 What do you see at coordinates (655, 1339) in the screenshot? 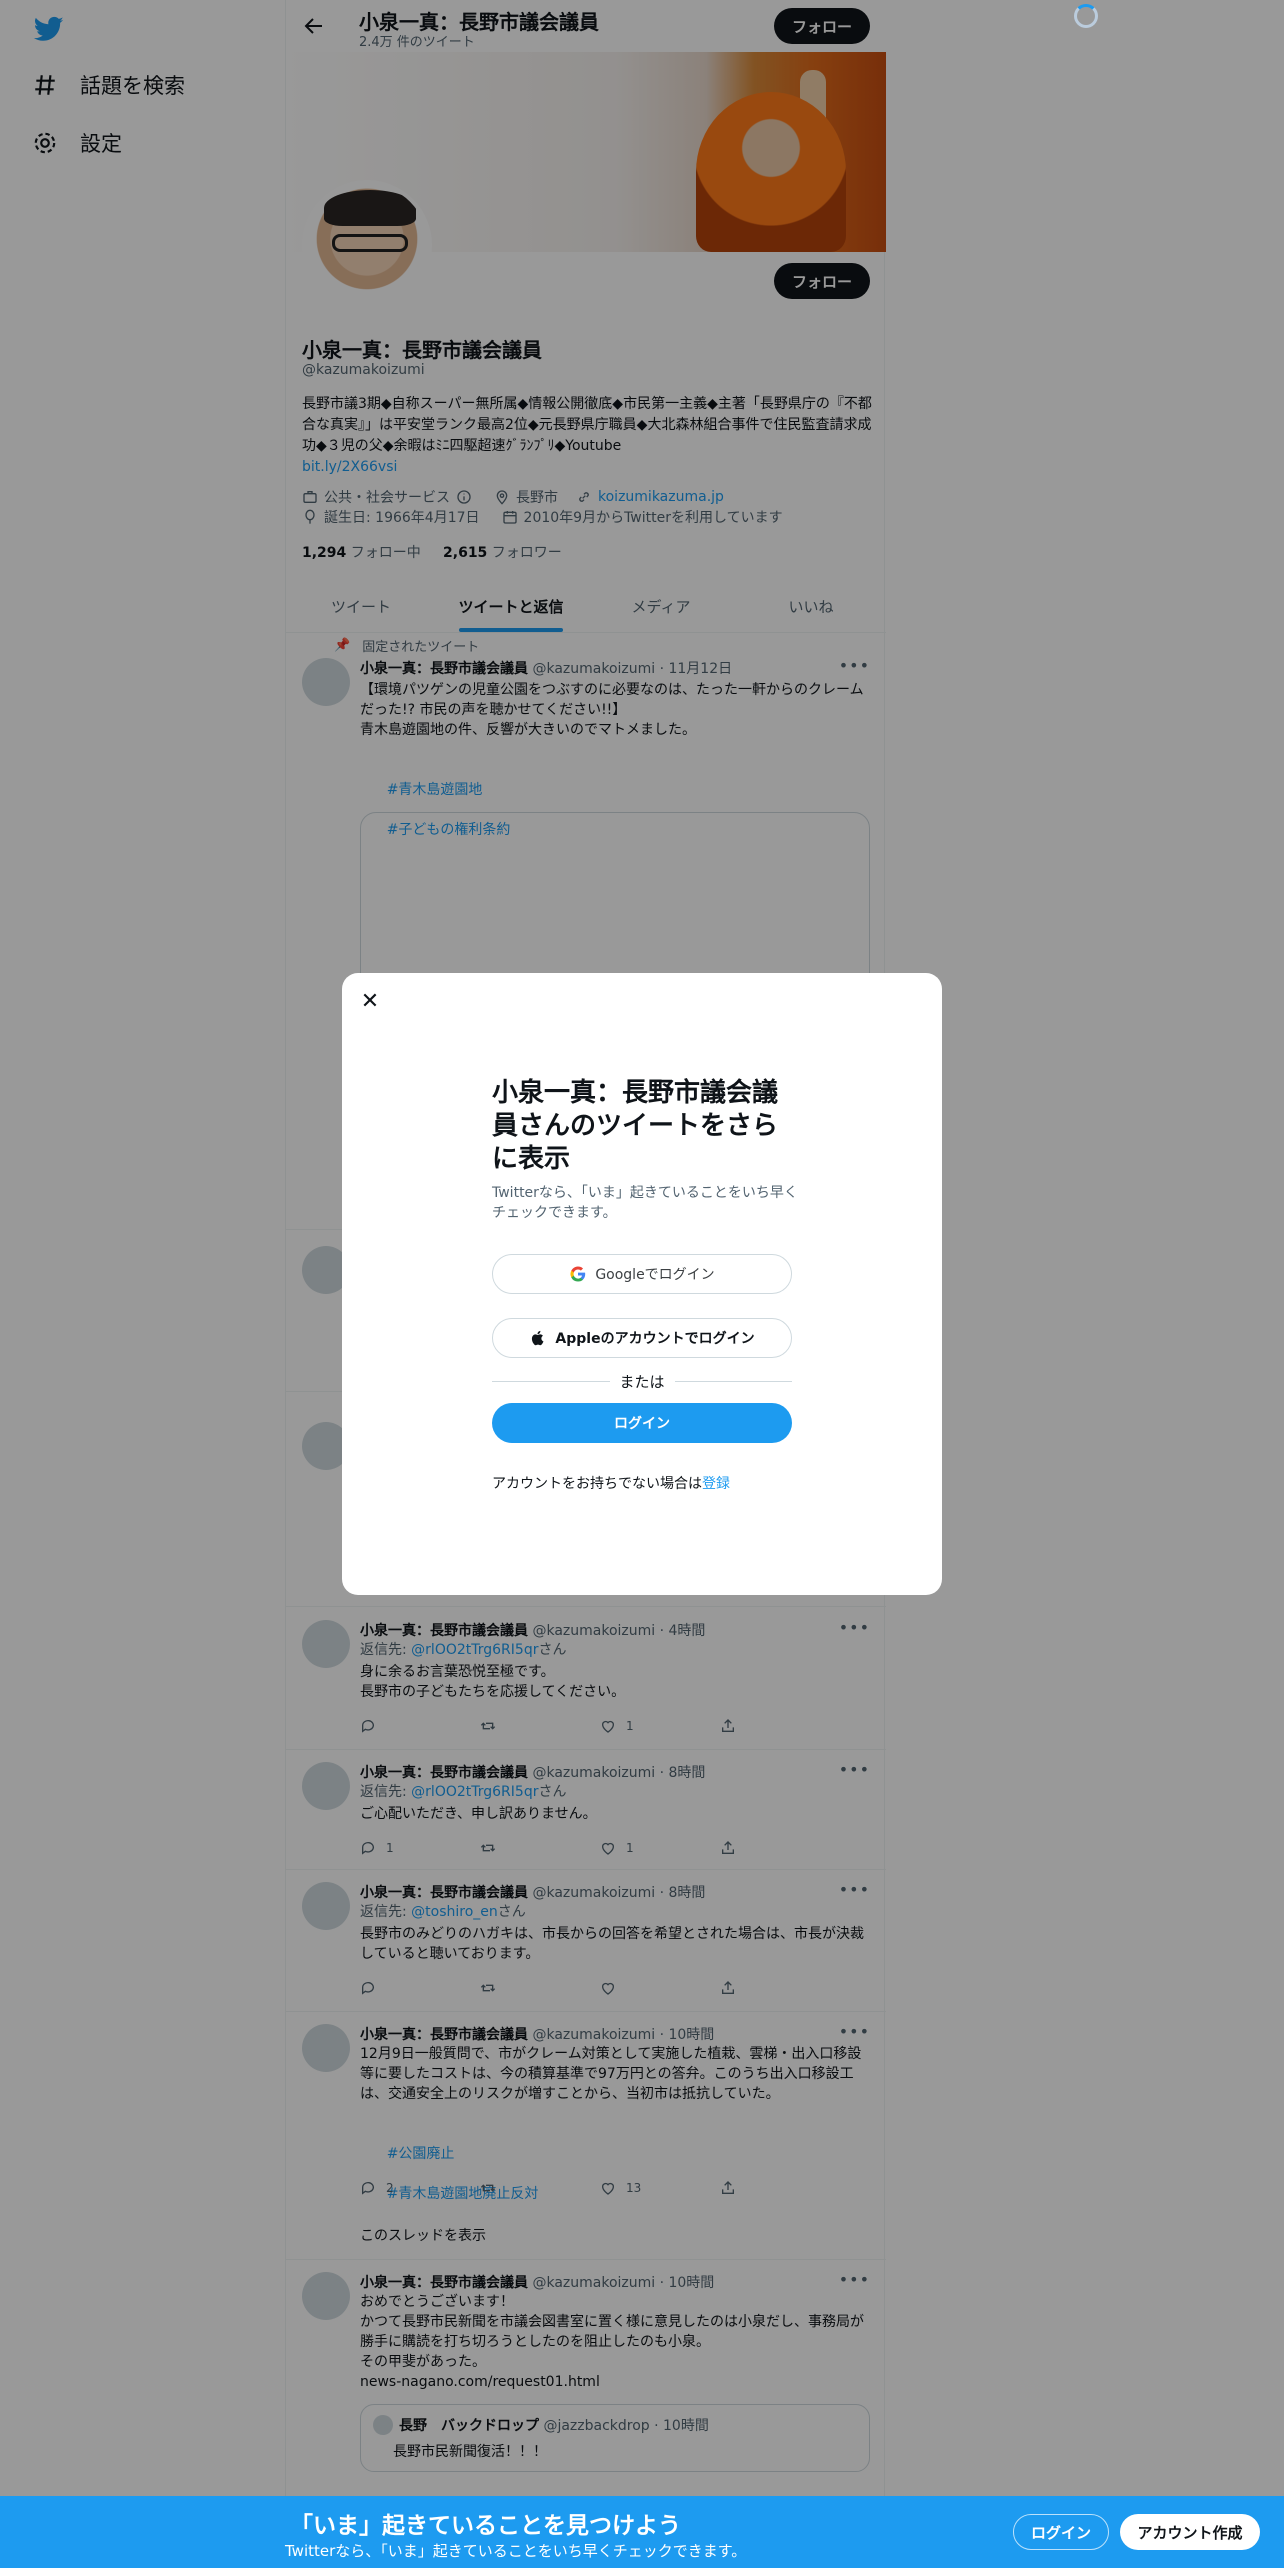
I see `apple-login-label: Appleのアカウントでログイン` at bounding box center [655, 1339].